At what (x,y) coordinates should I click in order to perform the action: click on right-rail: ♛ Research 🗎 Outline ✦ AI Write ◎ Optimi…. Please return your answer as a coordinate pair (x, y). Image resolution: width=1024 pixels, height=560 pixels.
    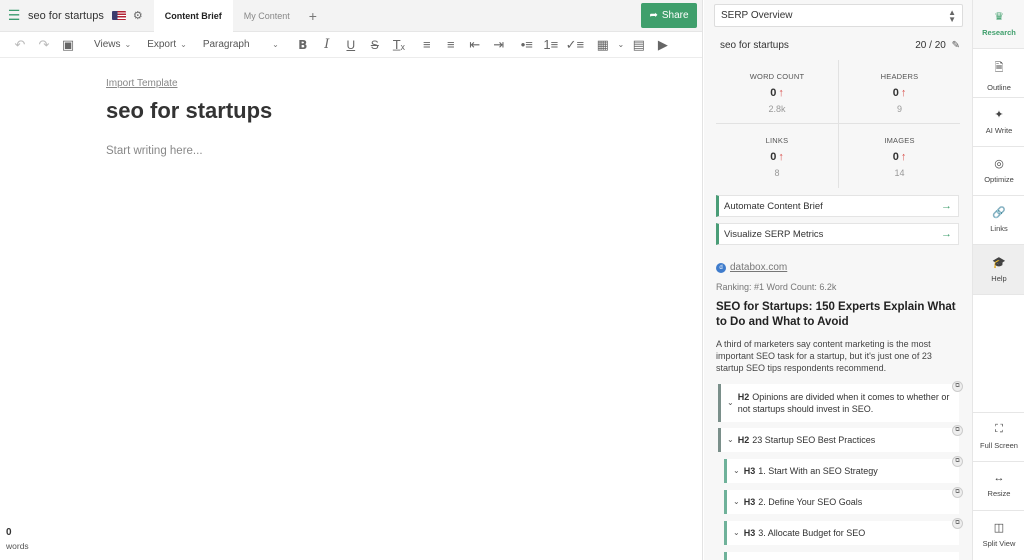
    Looking at the image, I should click on (998, 280).